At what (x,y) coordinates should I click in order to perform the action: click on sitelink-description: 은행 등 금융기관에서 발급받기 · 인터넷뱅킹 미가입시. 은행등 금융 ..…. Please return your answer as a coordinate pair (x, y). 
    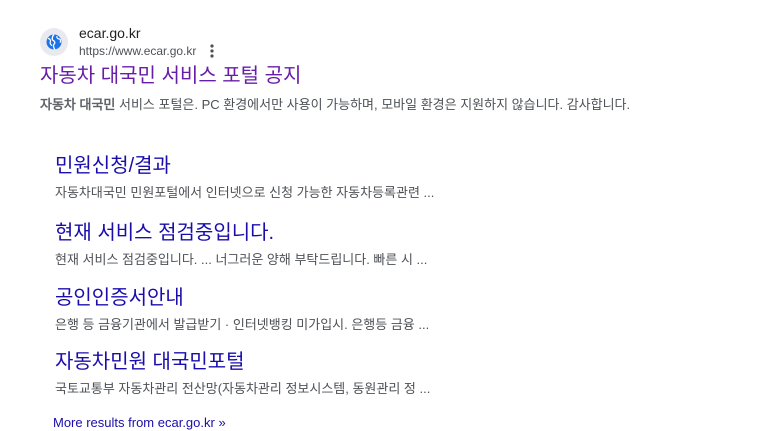
    Looking at the image, I should click on (242, 324).